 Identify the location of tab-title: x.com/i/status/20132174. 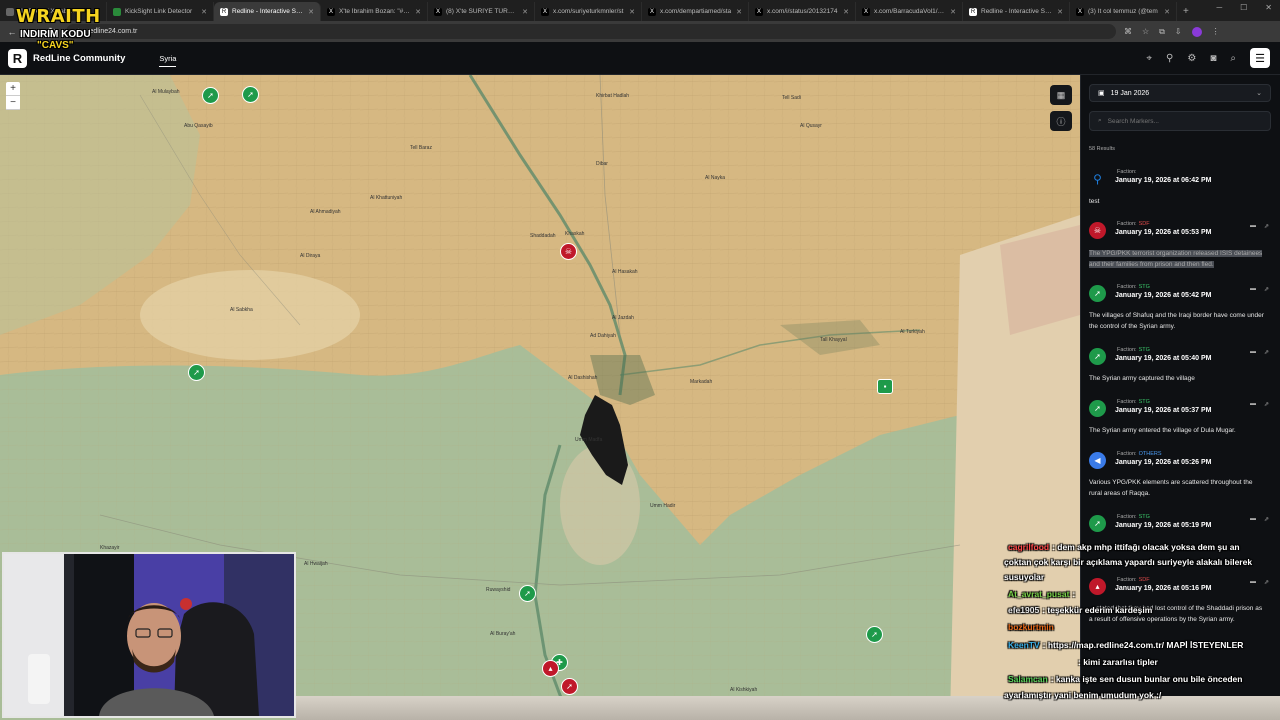
(802, 11).